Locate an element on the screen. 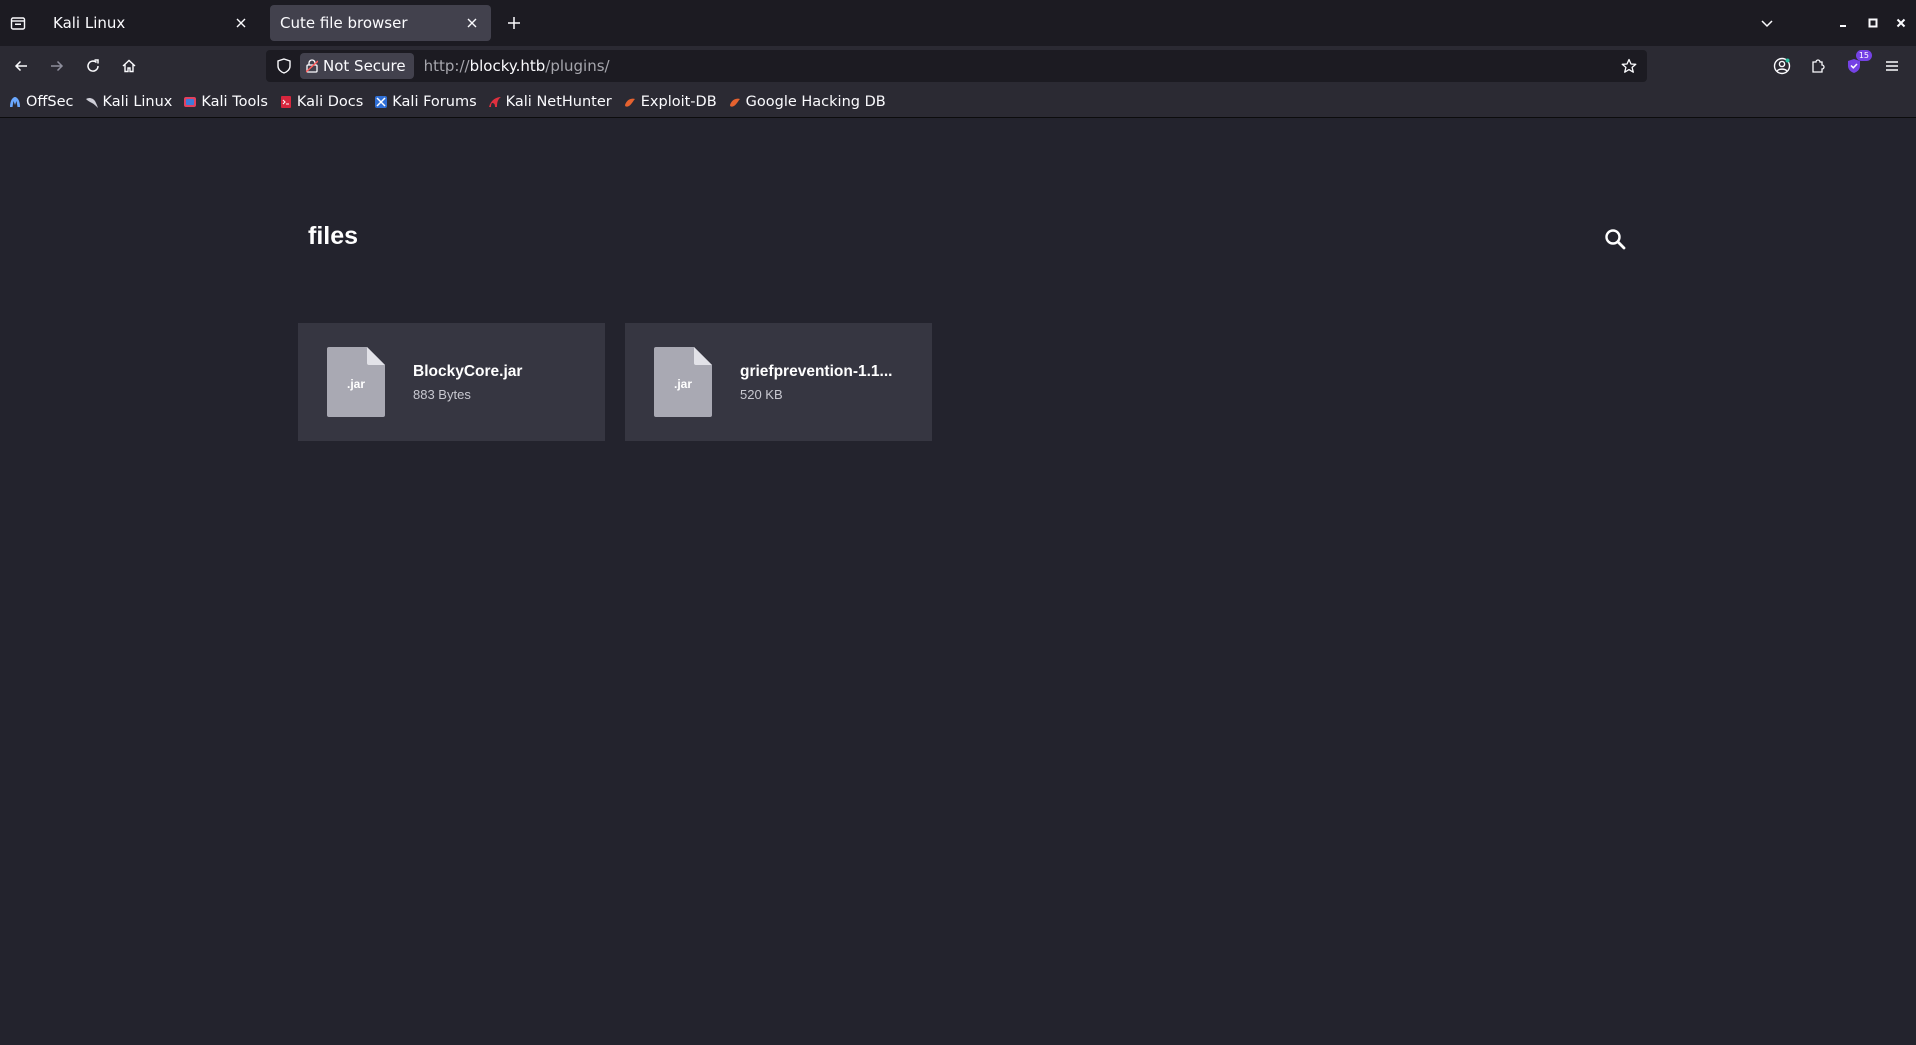 The width and height of the screenshot is (1916, 1045). kali-docs-icon is located at coordinates (286, 102).